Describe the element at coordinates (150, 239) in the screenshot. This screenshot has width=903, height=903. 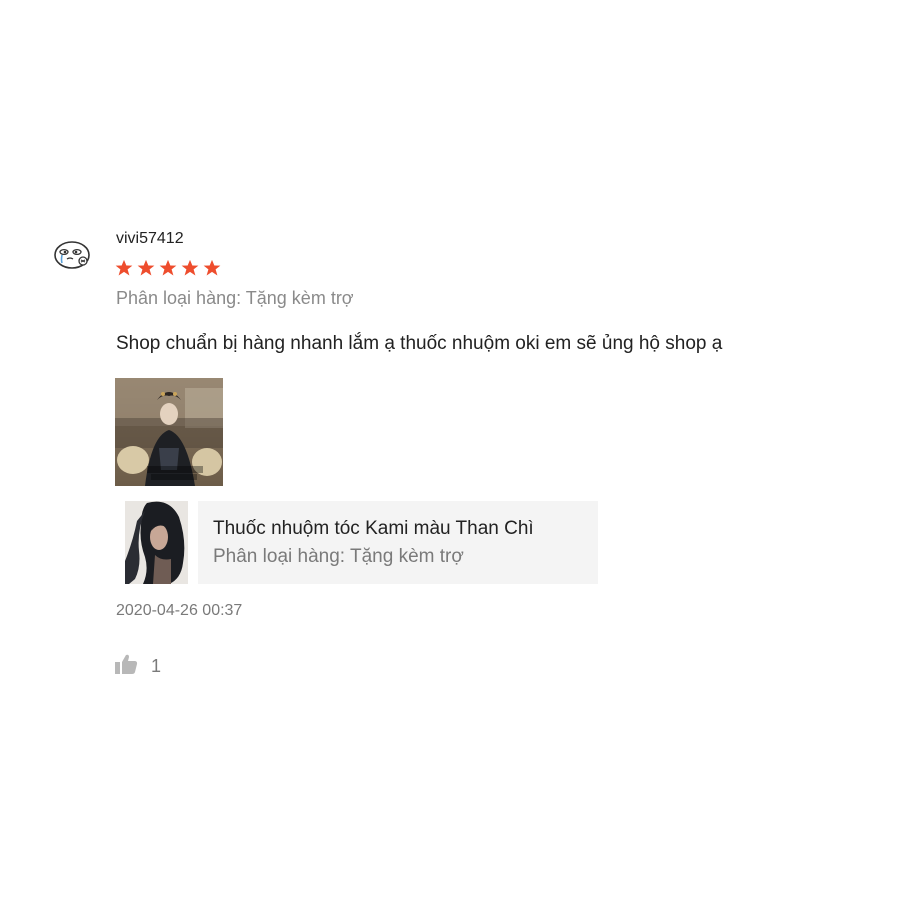
I see `username: vivi57412` at that location.